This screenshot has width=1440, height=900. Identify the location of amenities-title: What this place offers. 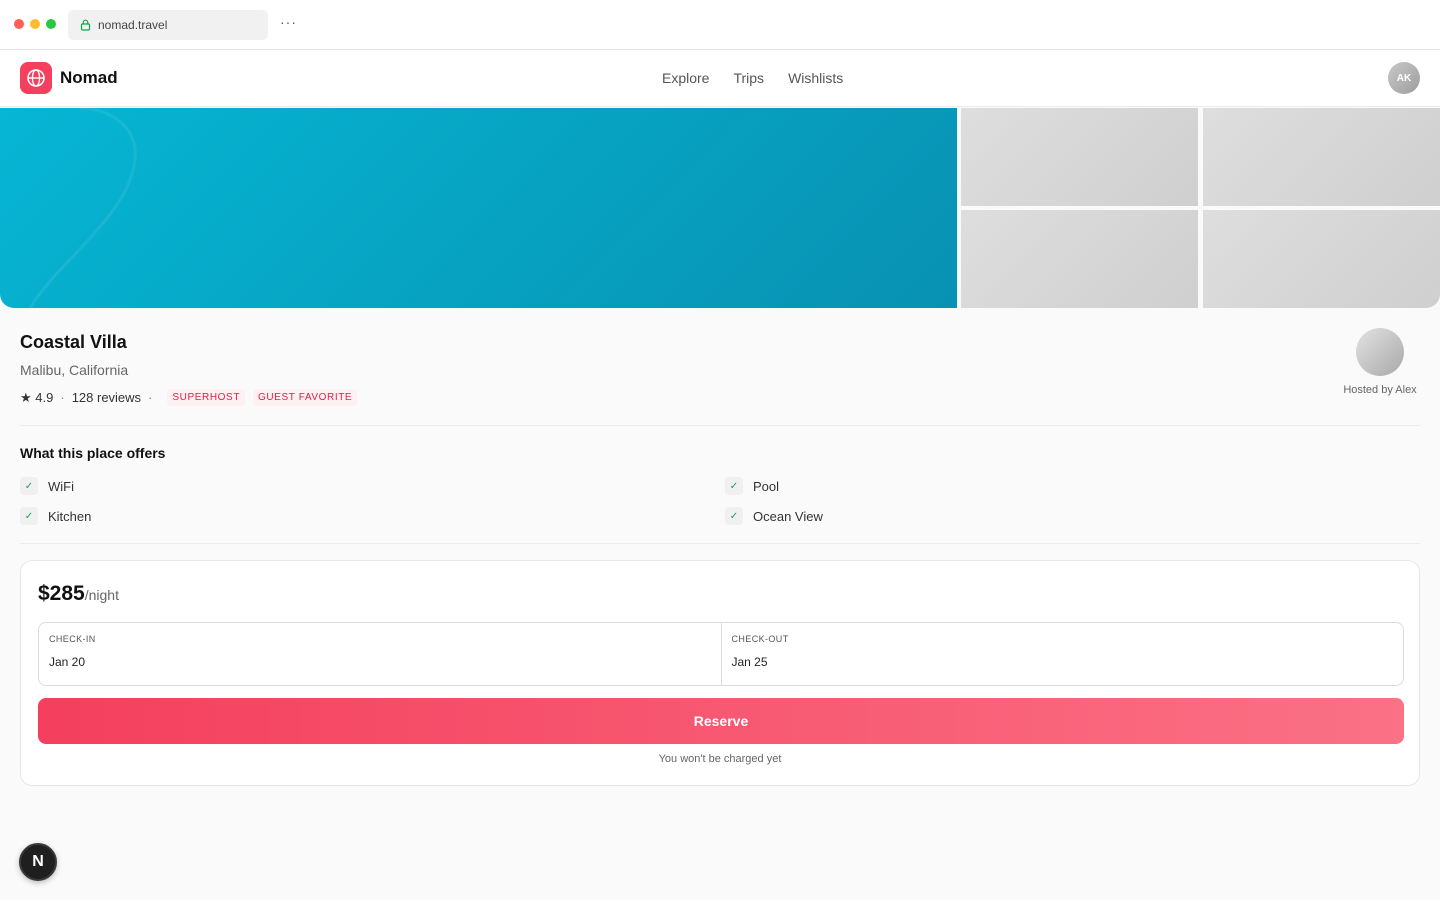
(93, 453).